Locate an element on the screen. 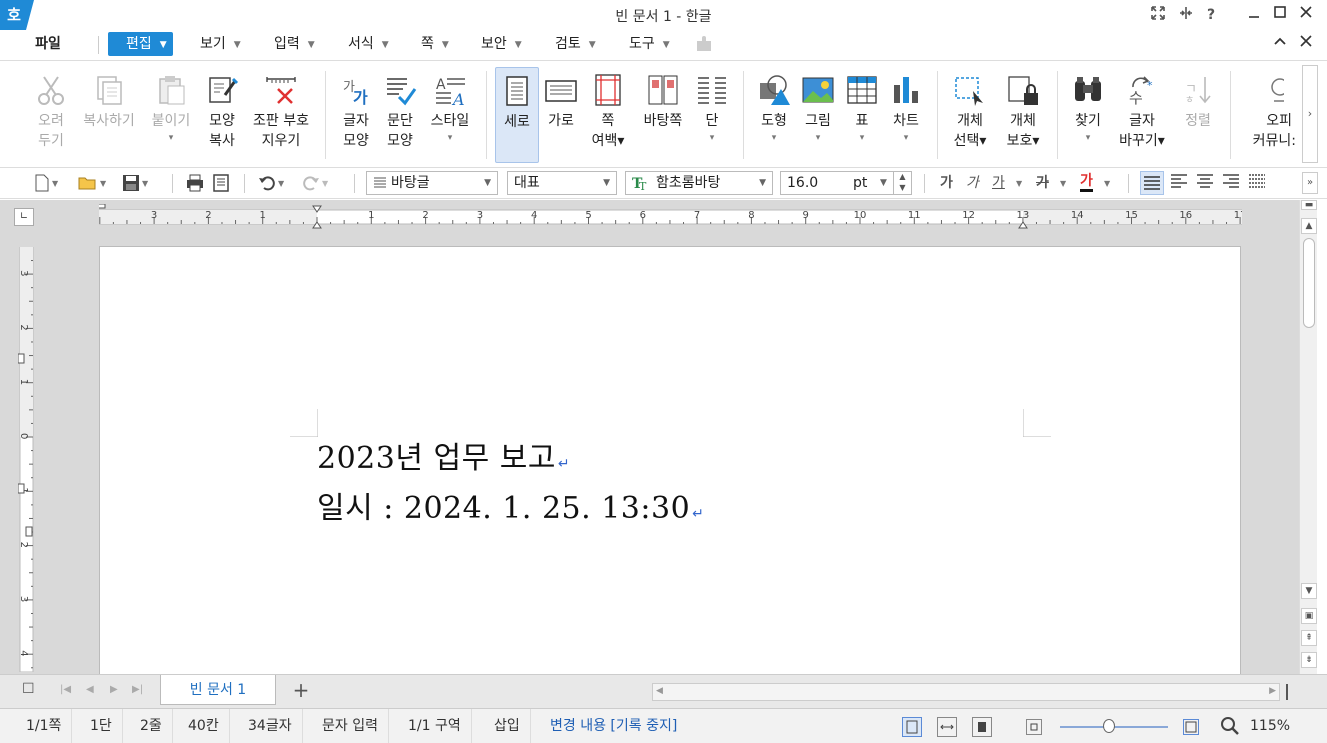 The width and height of the screenshot is (1327, 743). horizontal-ruler: 3211234567891011121314151617 is located at coordinates (670, 216).